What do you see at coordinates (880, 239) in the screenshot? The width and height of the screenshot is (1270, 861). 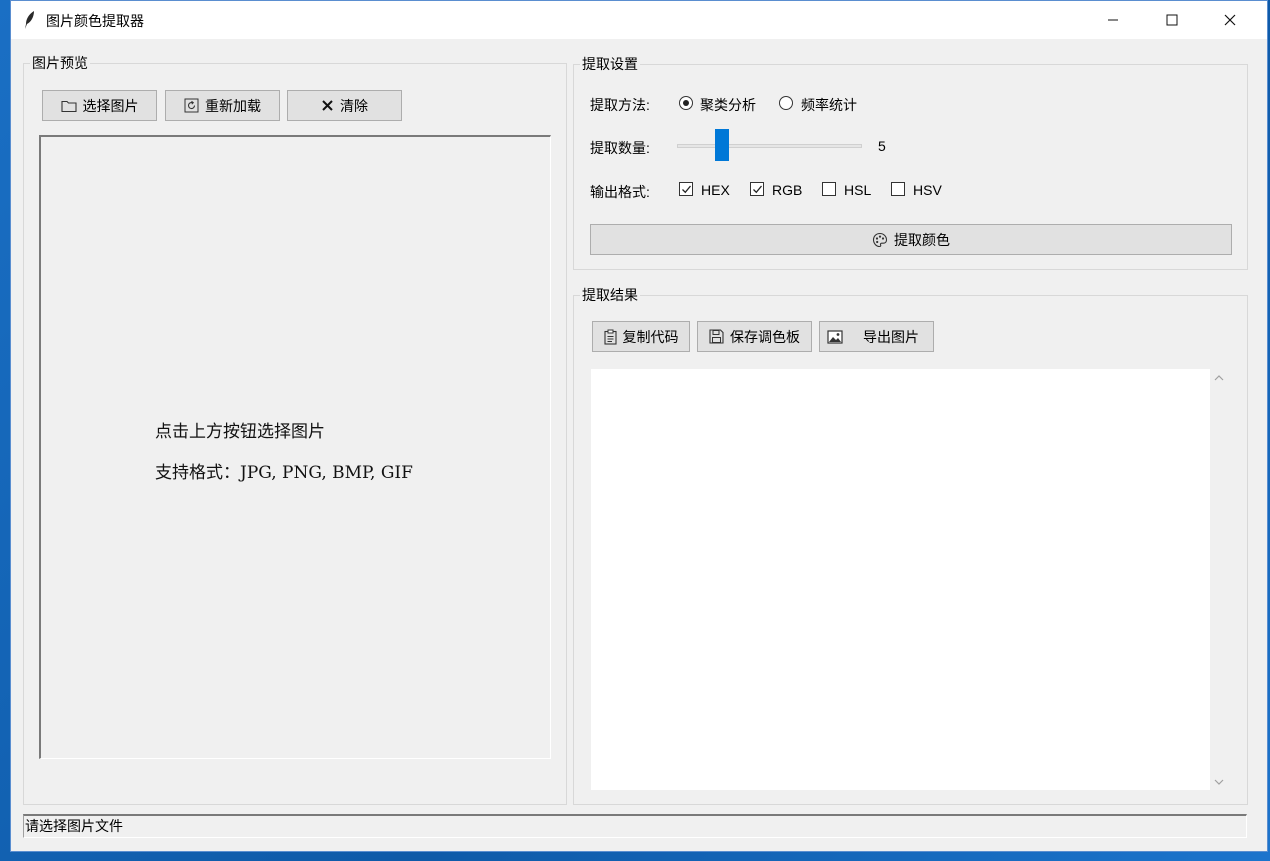 I see `palette-icon` at bounding box center [880, 239].